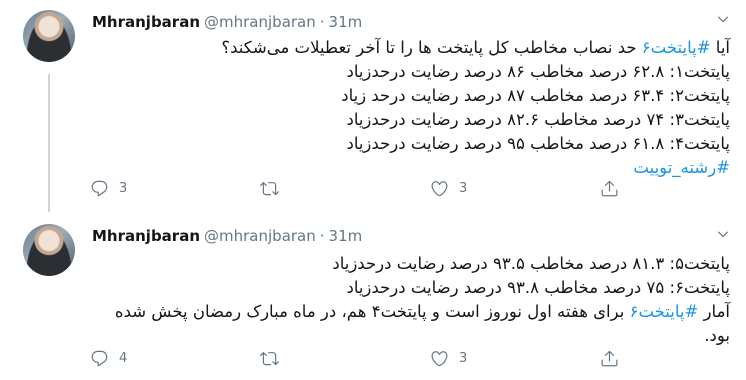  I want to click on text-segment: آمار, so click(714, 311).